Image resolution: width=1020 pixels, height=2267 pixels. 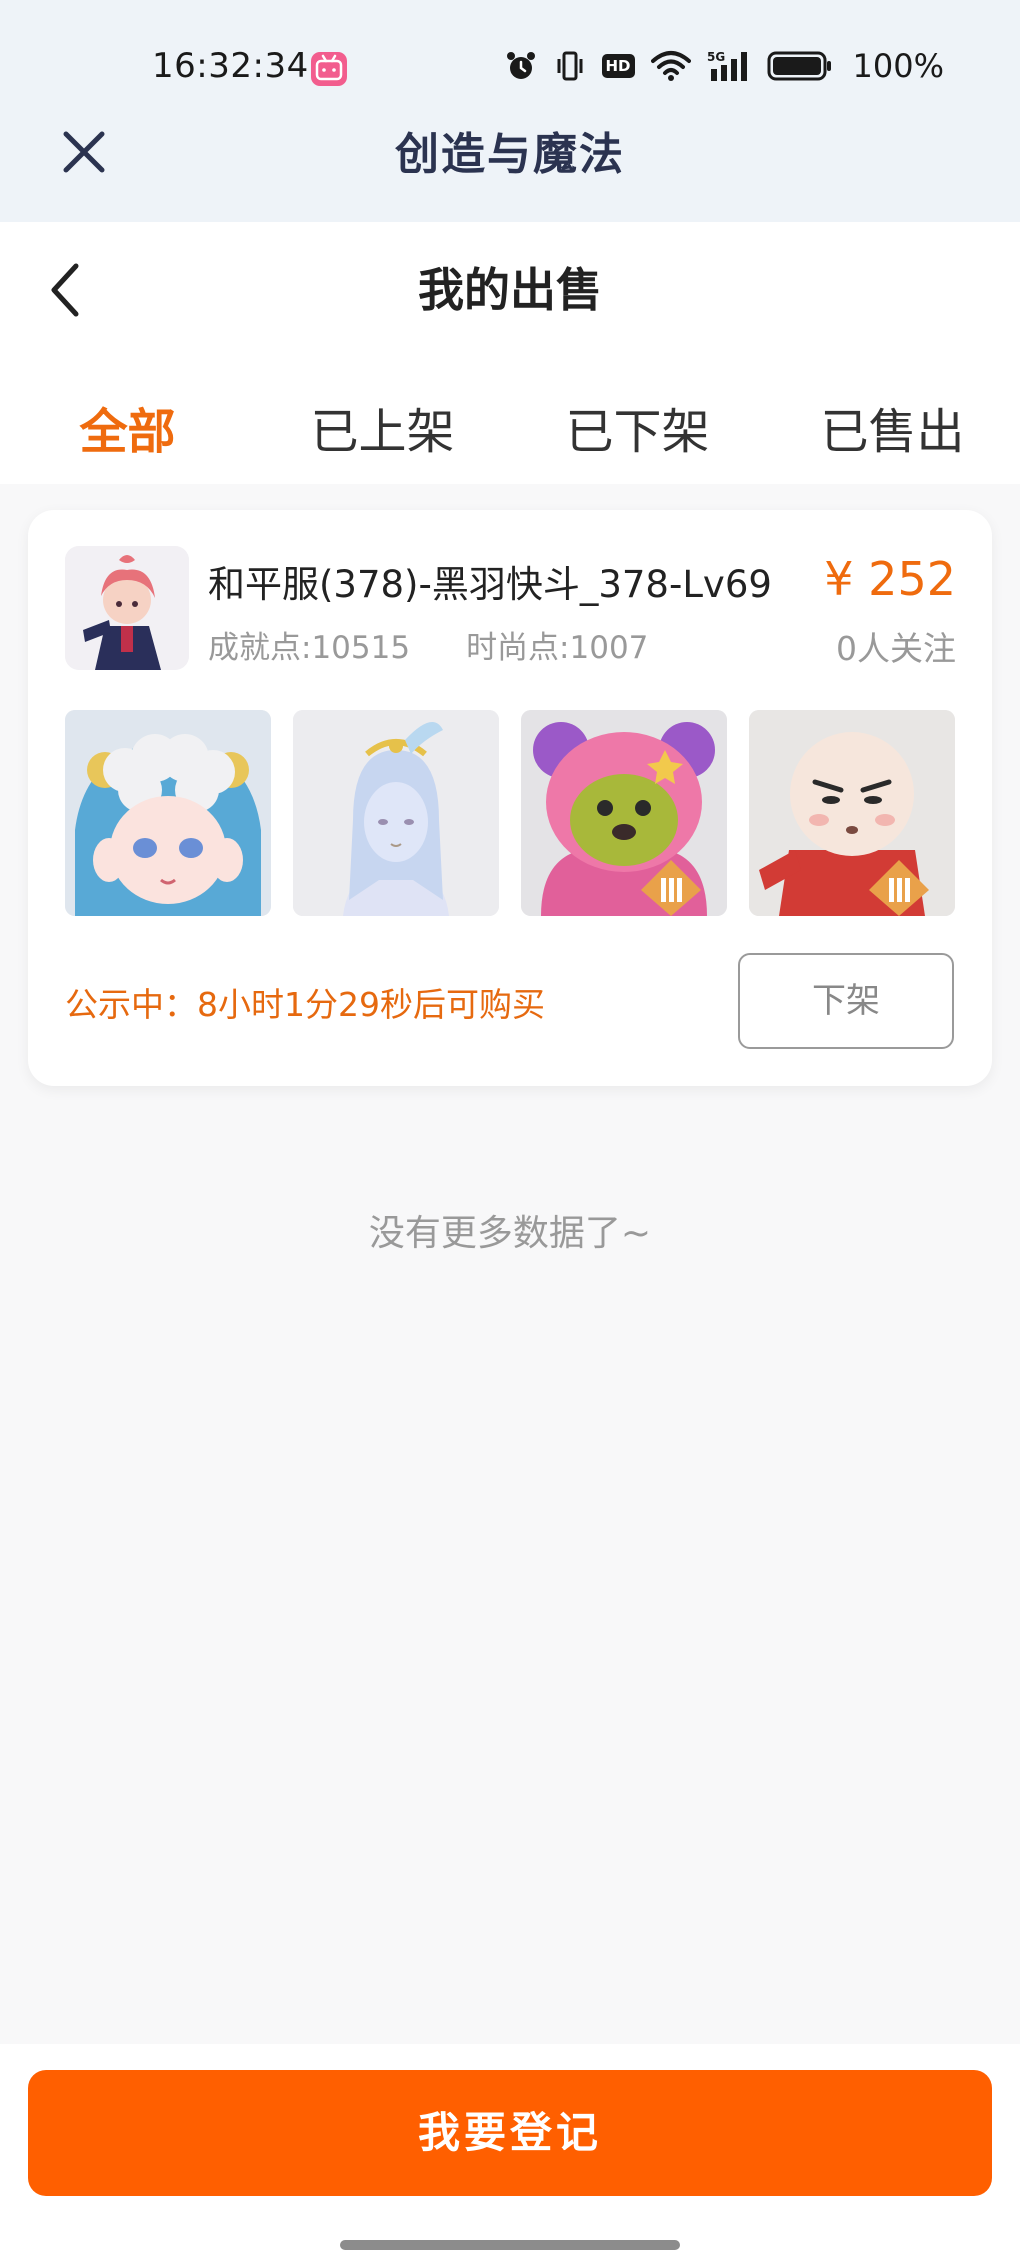 I want to click on wifi-icon, so click(x=670, y=66).